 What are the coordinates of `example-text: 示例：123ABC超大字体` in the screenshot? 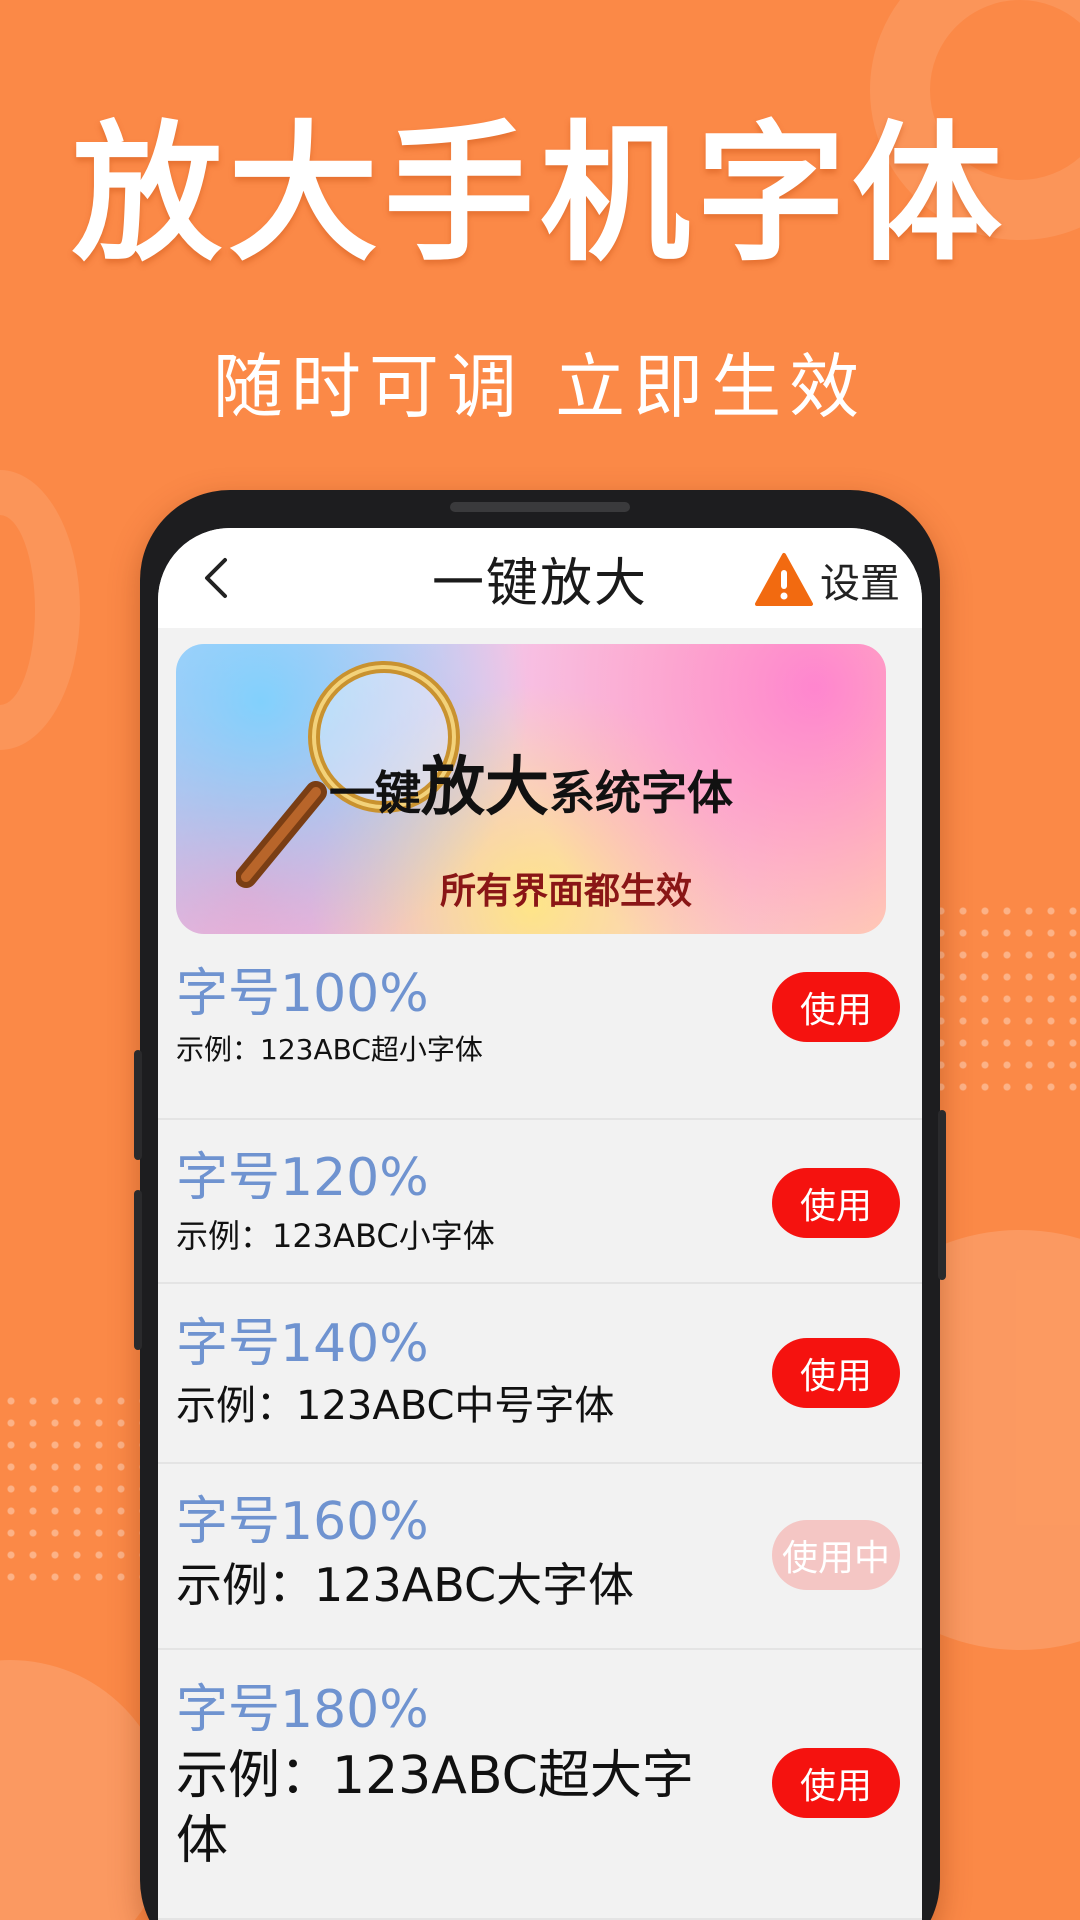 It's located at (435, 1808).